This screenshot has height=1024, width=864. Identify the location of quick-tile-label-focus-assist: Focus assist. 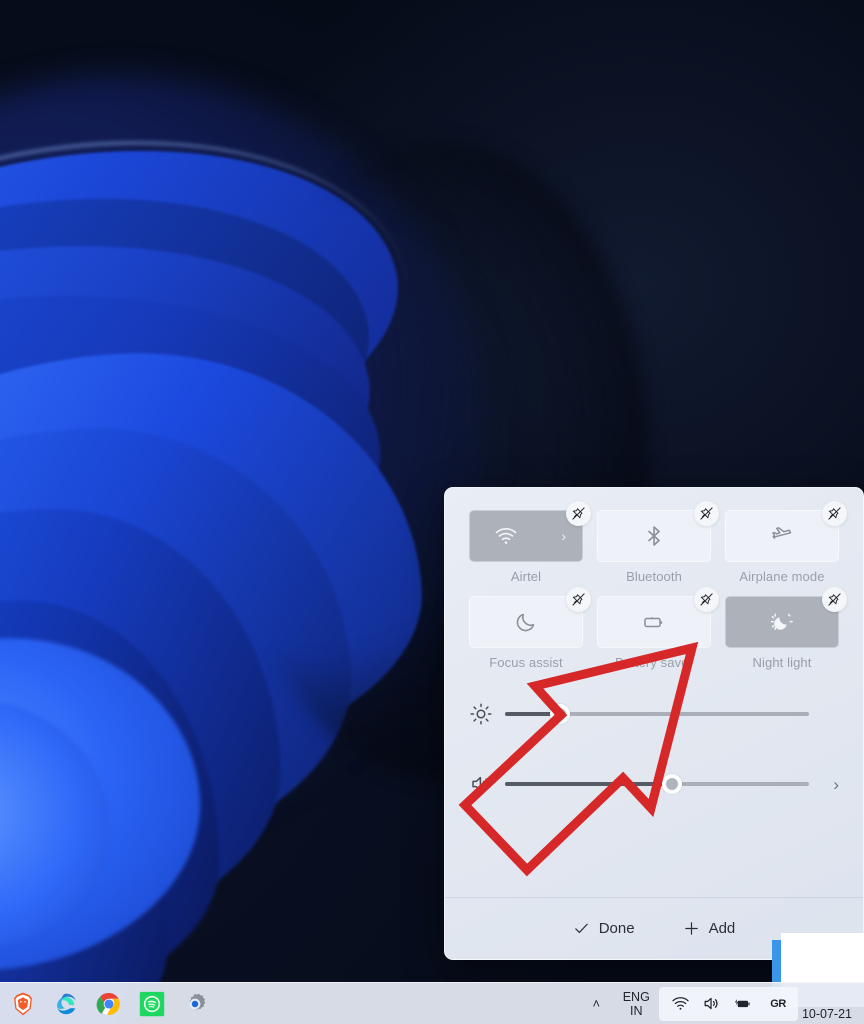
(526, 662).